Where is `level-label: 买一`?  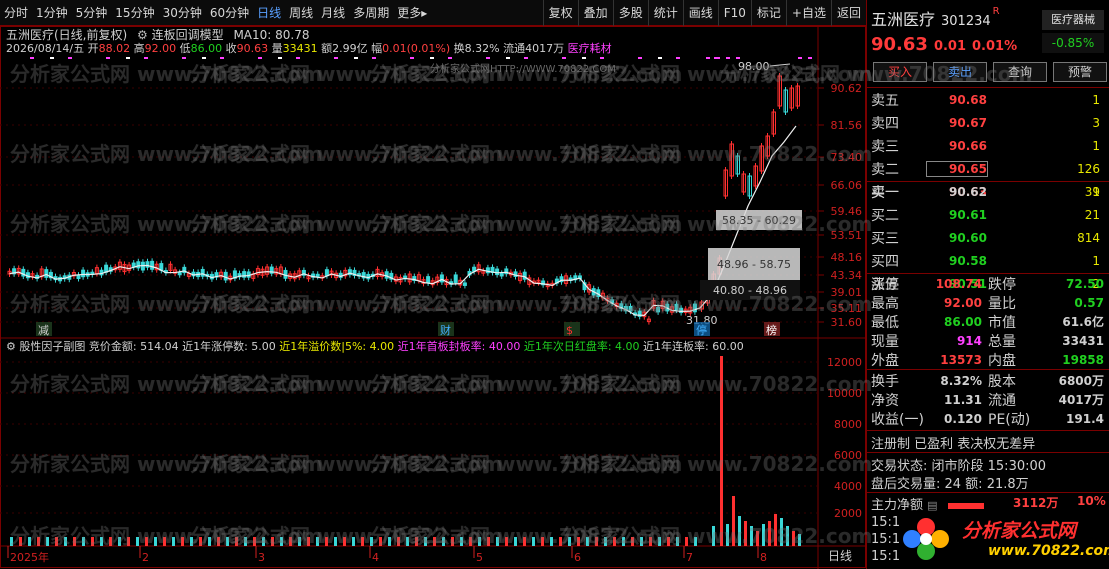
level-label: 买一 is located at coordinates (885, 192).